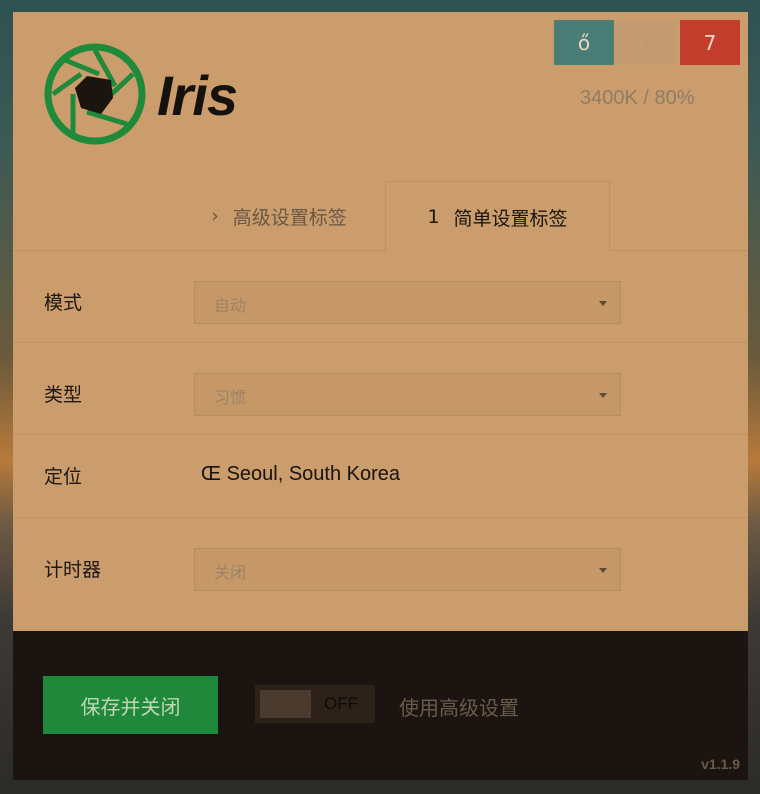 The height and width of the screenshot is (794, 760). Describe the element at coordinates (315, 704) in the screenshot. I see `advanced-settings-toggle: OFF` at that location.